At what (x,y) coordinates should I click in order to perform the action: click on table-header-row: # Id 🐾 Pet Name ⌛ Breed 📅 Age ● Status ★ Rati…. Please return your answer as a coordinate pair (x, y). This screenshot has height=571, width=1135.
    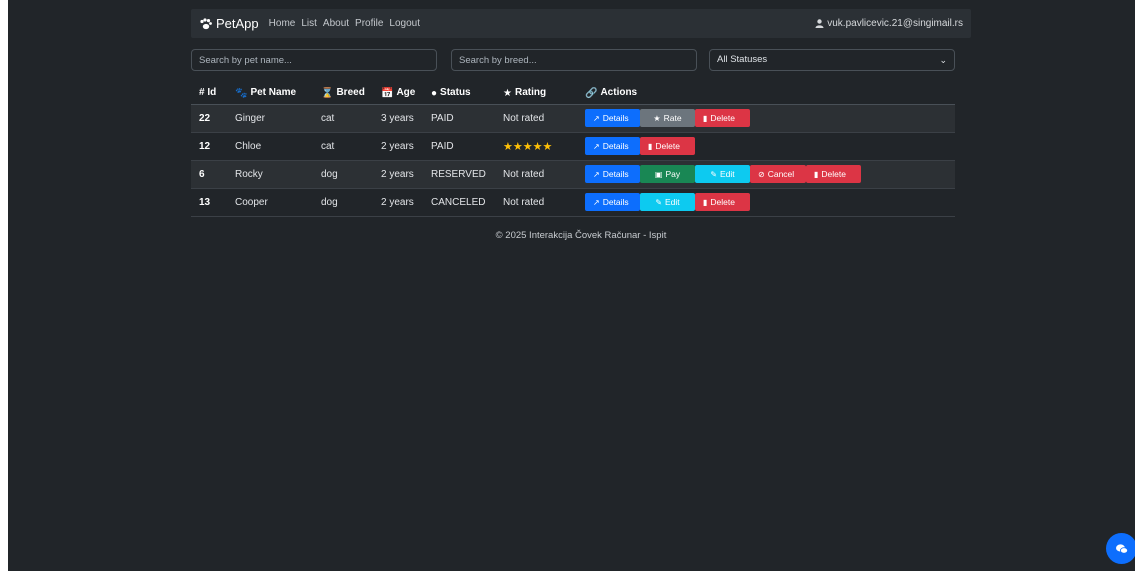
    Looking at the image, I should click on (573, 93).